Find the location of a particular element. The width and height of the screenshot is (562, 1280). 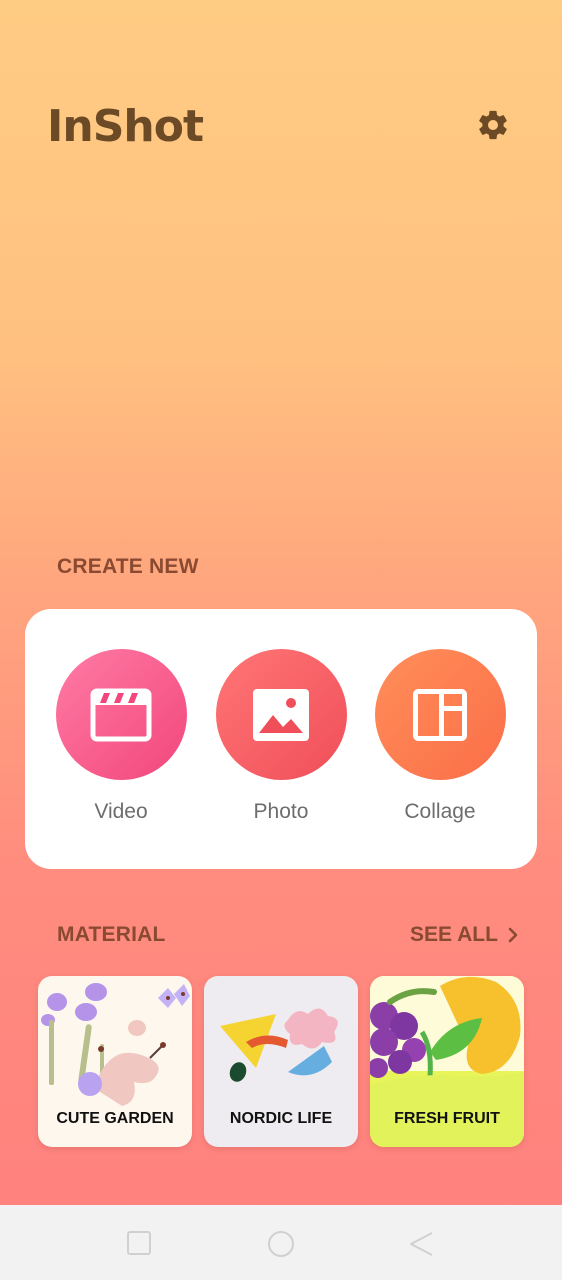

system-navigation-bar is located at coordinates (281, 1242).